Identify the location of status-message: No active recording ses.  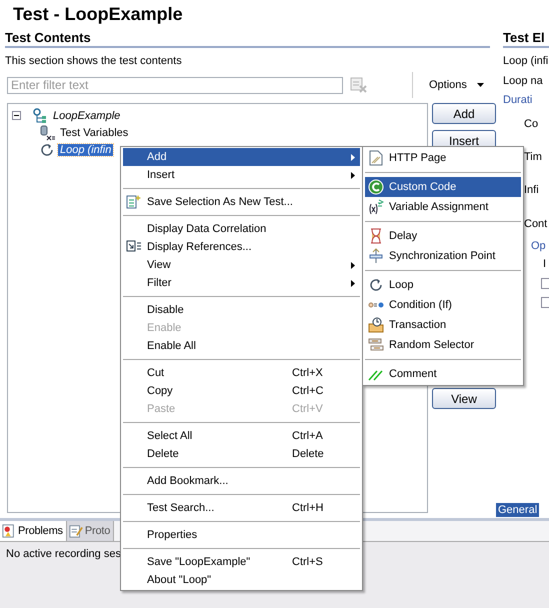
(63, 554).